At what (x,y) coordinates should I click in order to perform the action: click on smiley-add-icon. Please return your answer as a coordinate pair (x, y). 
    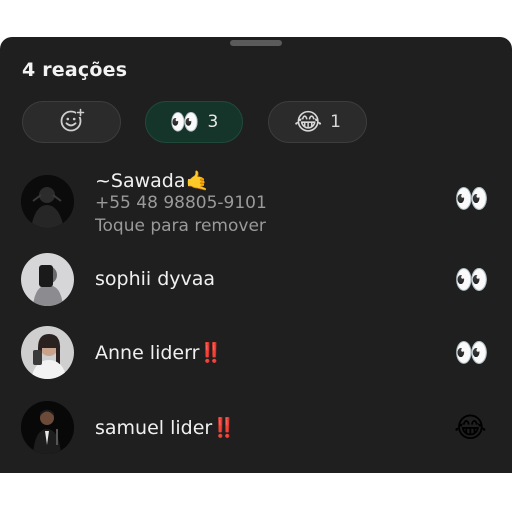
    Looking at the image, I should click on (72, 122).